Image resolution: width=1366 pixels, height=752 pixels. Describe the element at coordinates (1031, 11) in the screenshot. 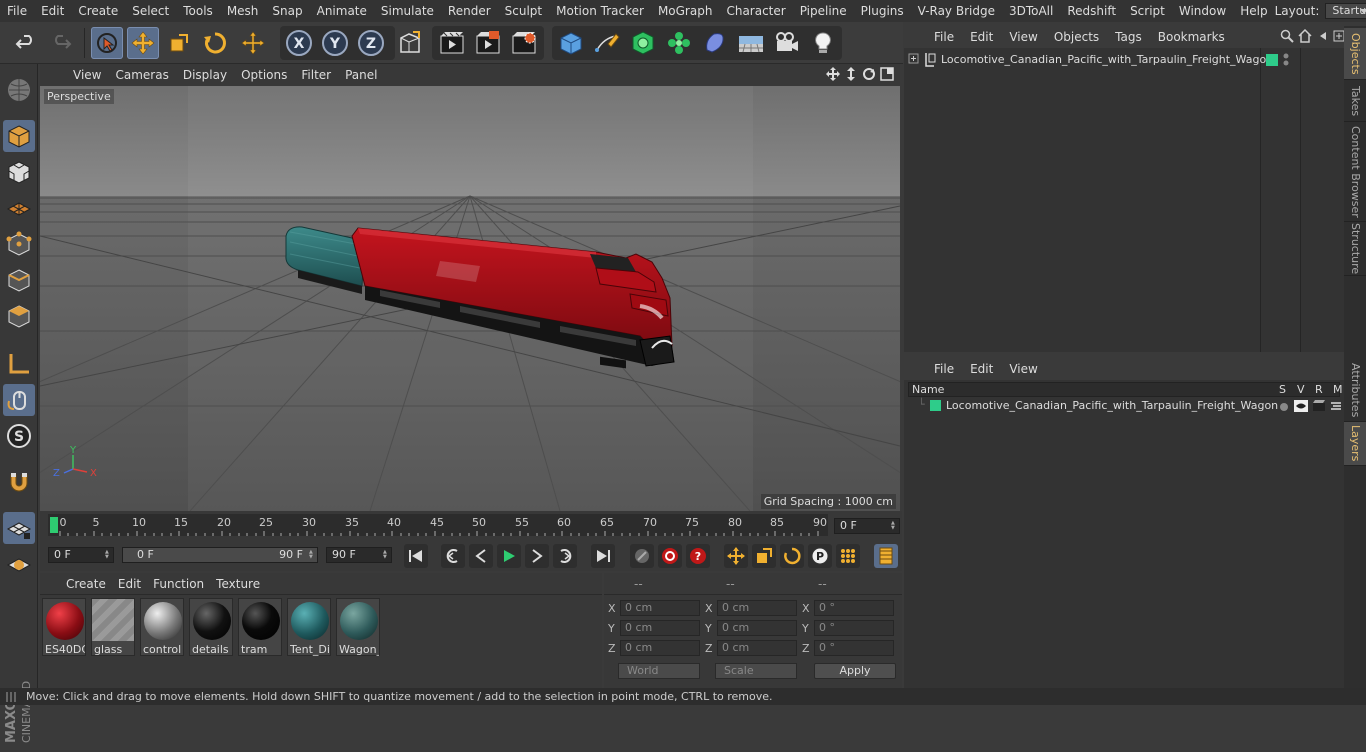

I see `menu-3dtoall: 3DToAll` at that location.